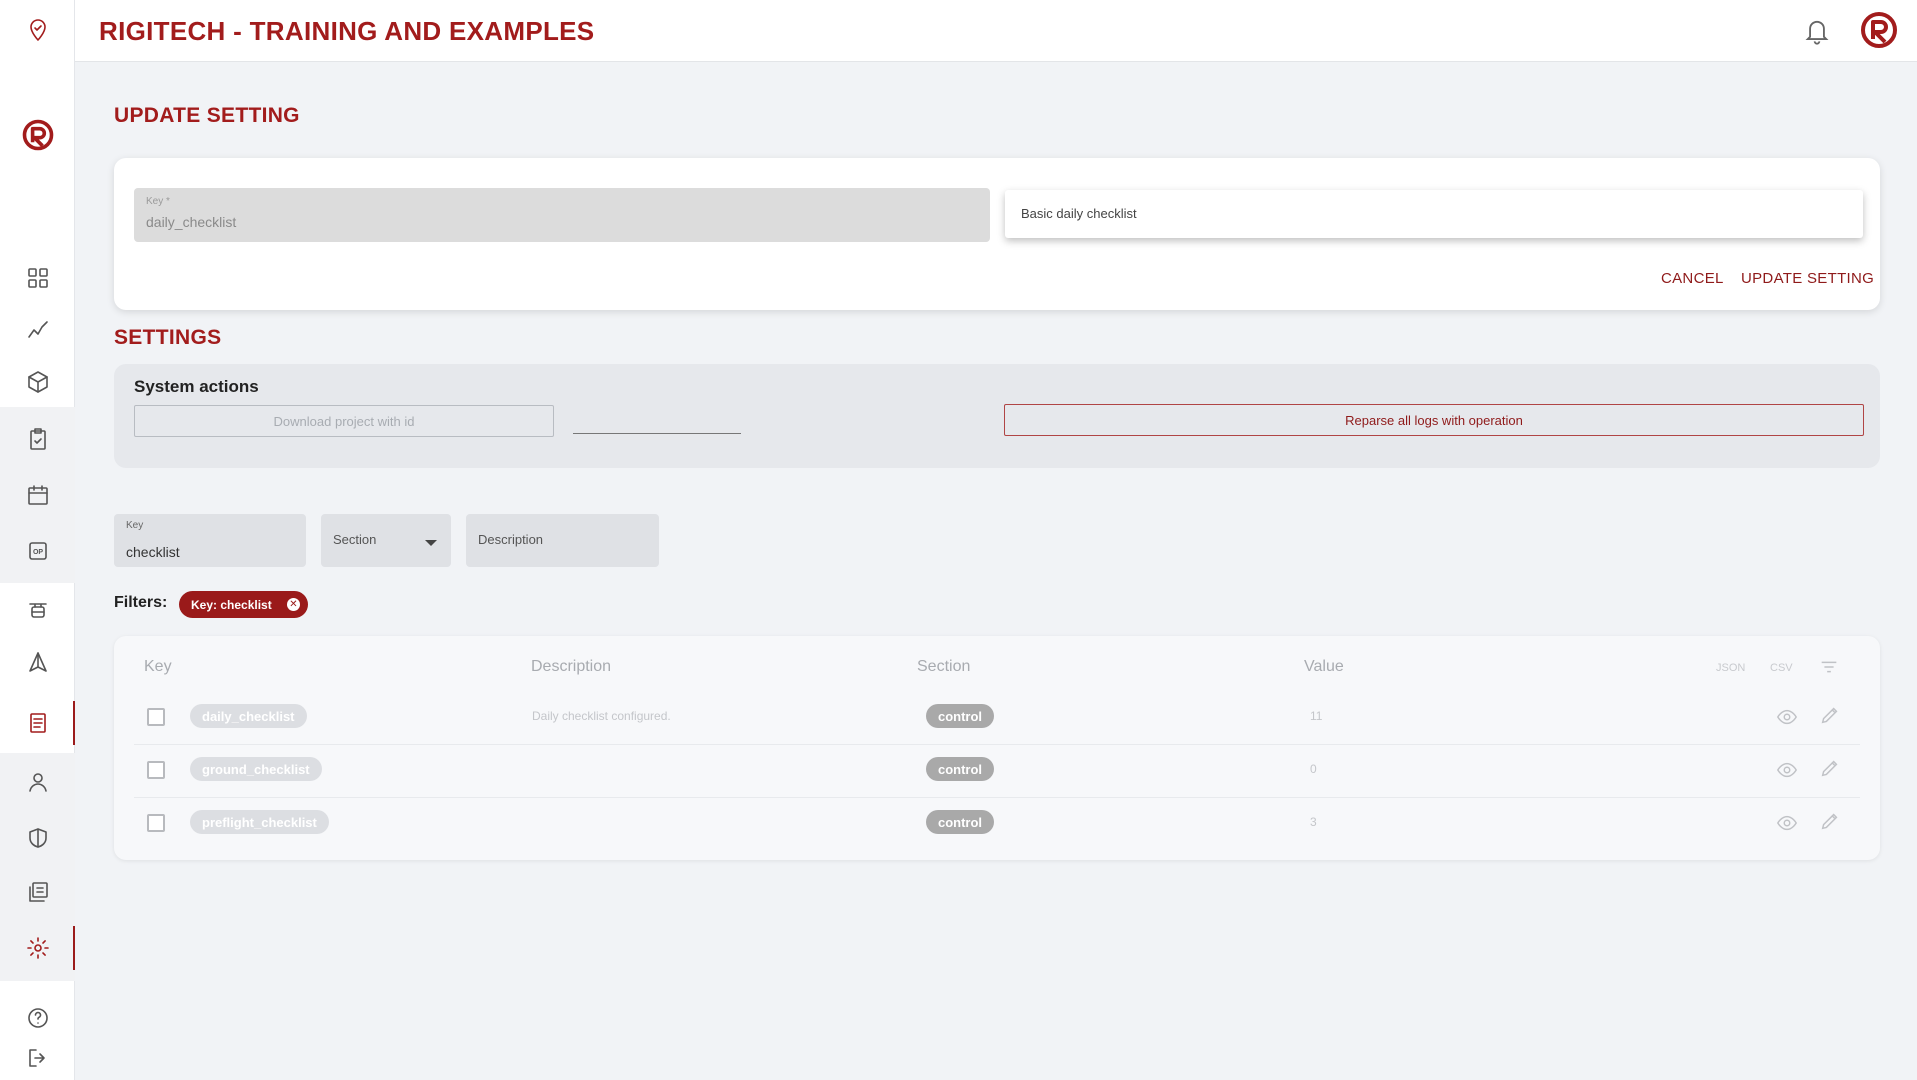 The image size is (1917, 1080). What do you see at coordinates (1434, 214) in the screenshot?
I see `description-dropdown-menu: Basic daily checklist` at bounding box center [1434, 214].